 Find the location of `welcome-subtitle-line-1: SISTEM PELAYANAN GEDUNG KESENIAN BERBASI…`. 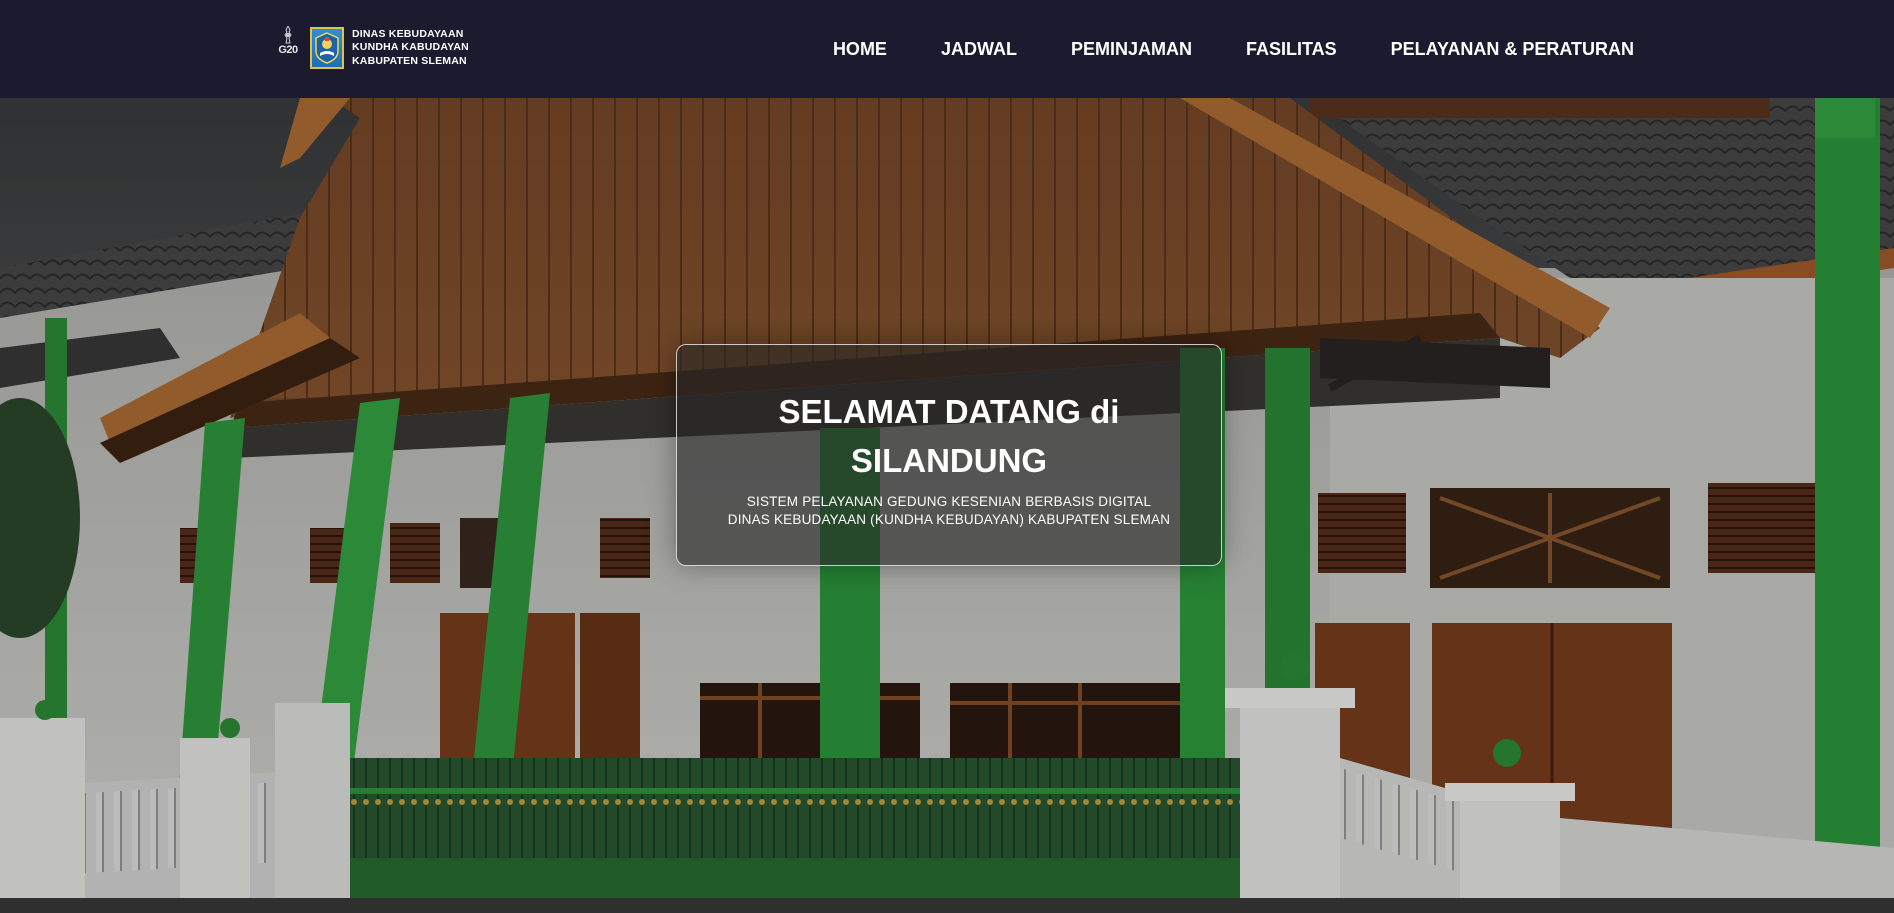

welcome-subtitle-line-1: SISTEM PELAYANAN GEDUNG KESENIAN BERBASI… is located at coordinates (949, 501).